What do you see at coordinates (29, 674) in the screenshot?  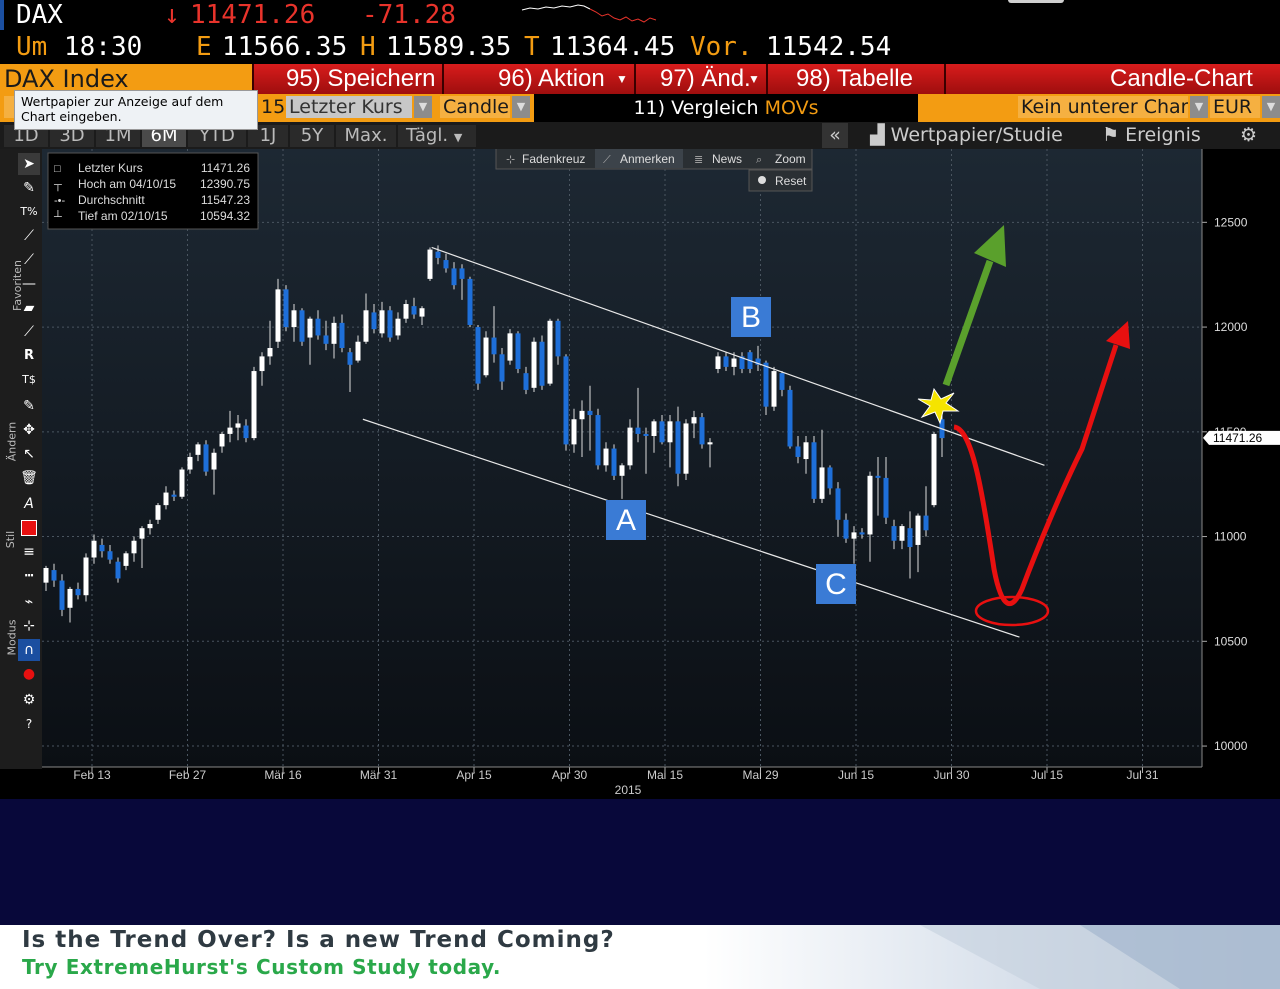 I see `palette-colors-icon: ●` at bounding box center [29, 674].